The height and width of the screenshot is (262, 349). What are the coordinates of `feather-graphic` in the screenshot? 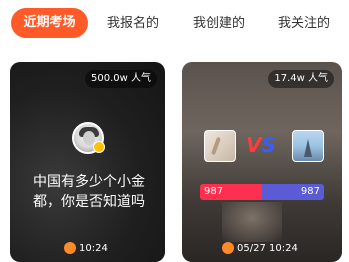 It's located at (216, 146).